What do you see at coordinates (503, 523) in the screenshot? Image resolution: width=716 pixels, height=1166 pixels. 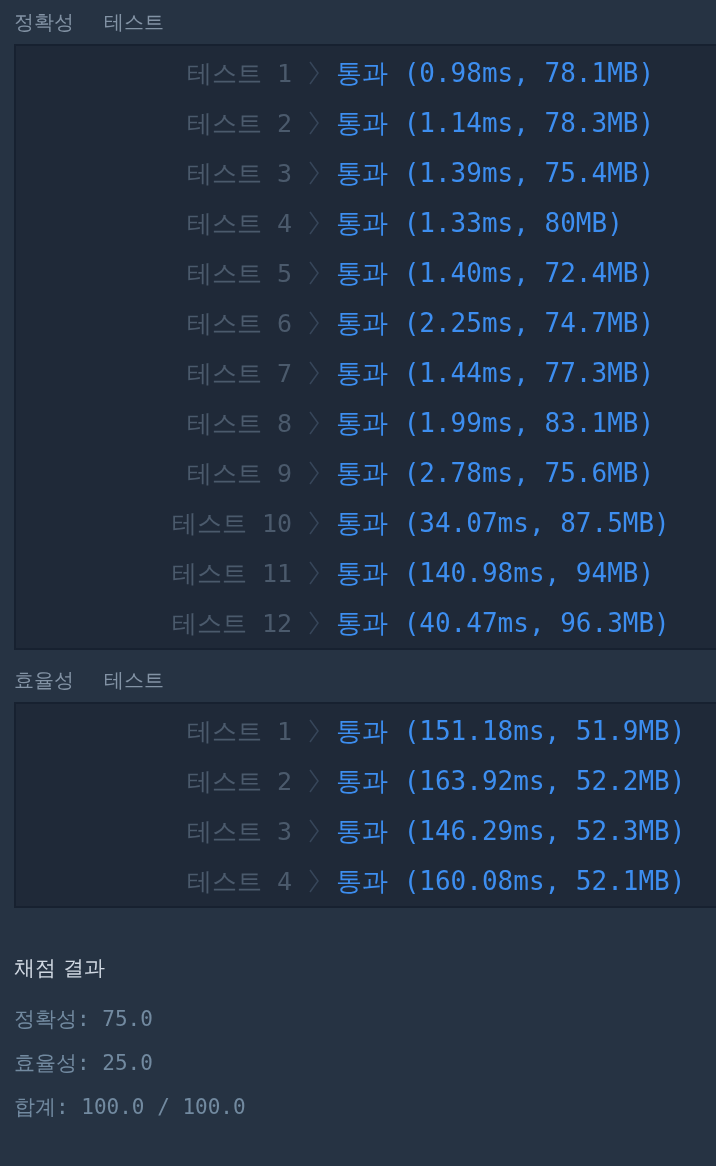 I see `test-result: 통과 (34.07ms, 87.5MB)` at bounding box center [503, 523].